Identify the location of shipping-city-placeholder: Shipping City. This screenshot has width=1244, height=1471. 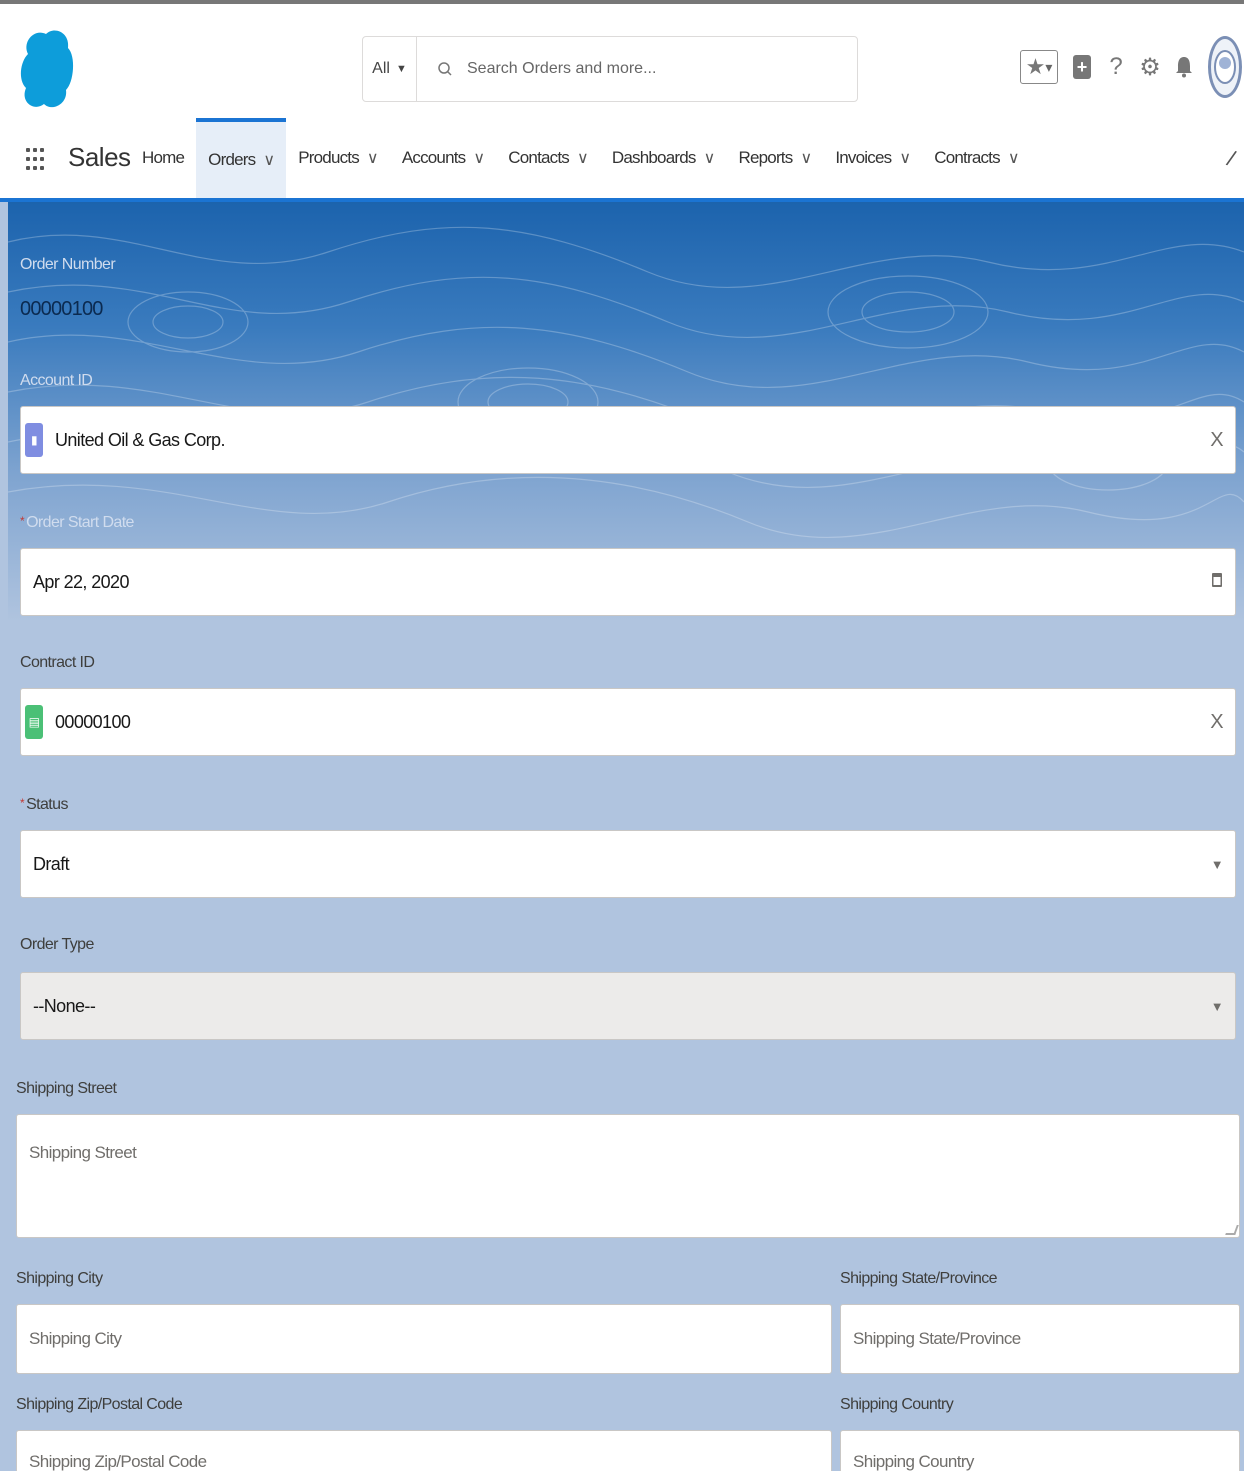
(75, 1338).